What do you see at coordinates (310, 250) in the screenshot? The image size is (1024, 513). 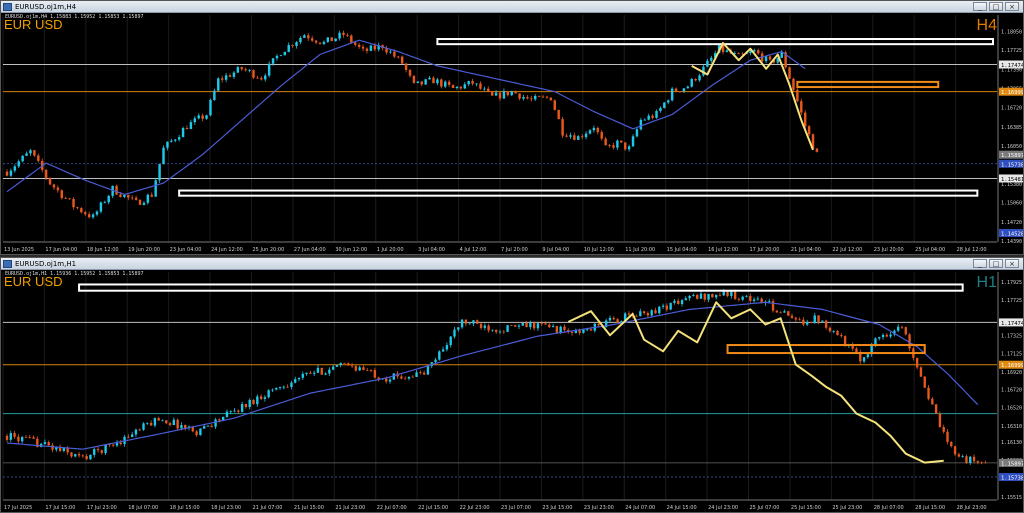 I see `time-tick-label: 27 Jun 04:00` at bounding box center [310, 250].